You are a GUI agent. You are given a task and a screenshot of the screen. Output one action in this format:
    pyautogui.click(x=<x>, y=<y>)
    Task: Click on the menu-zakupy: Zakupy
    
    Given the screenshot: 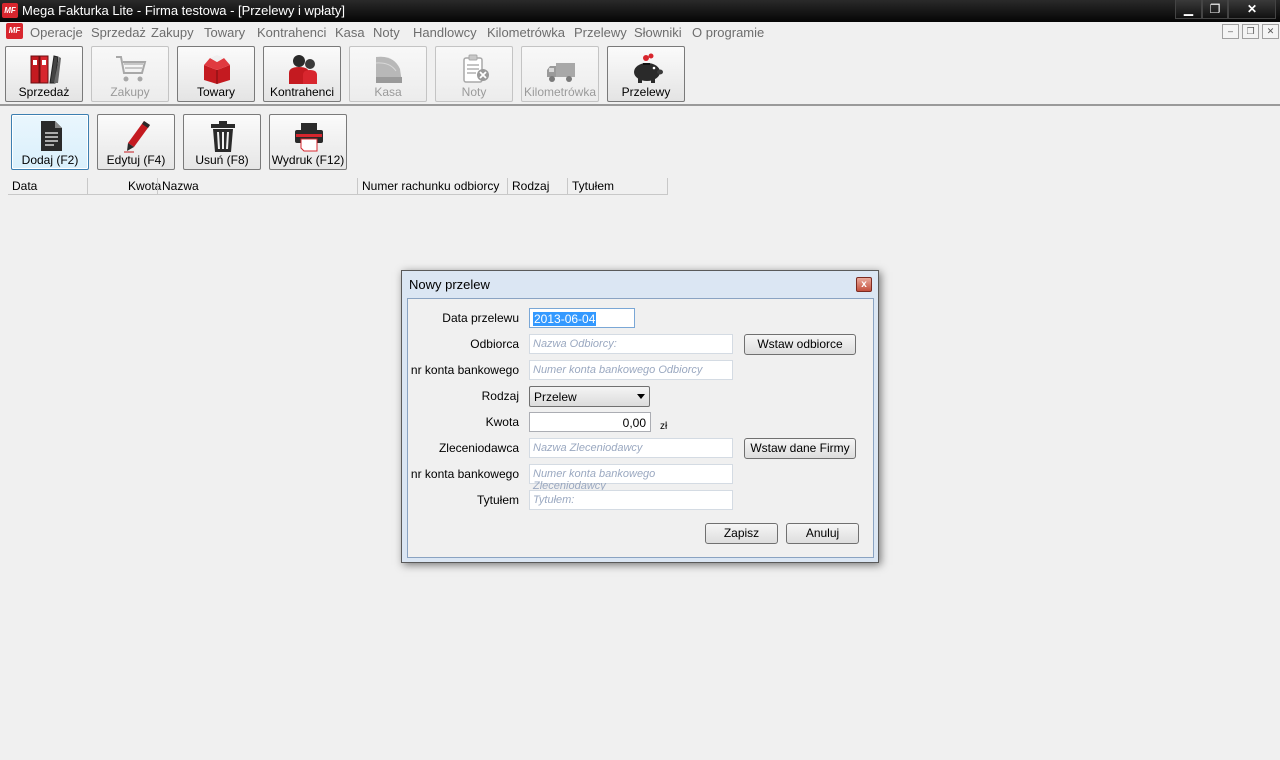 What is the action you would take?
    pyautogui.click(x=172, y=32)
    